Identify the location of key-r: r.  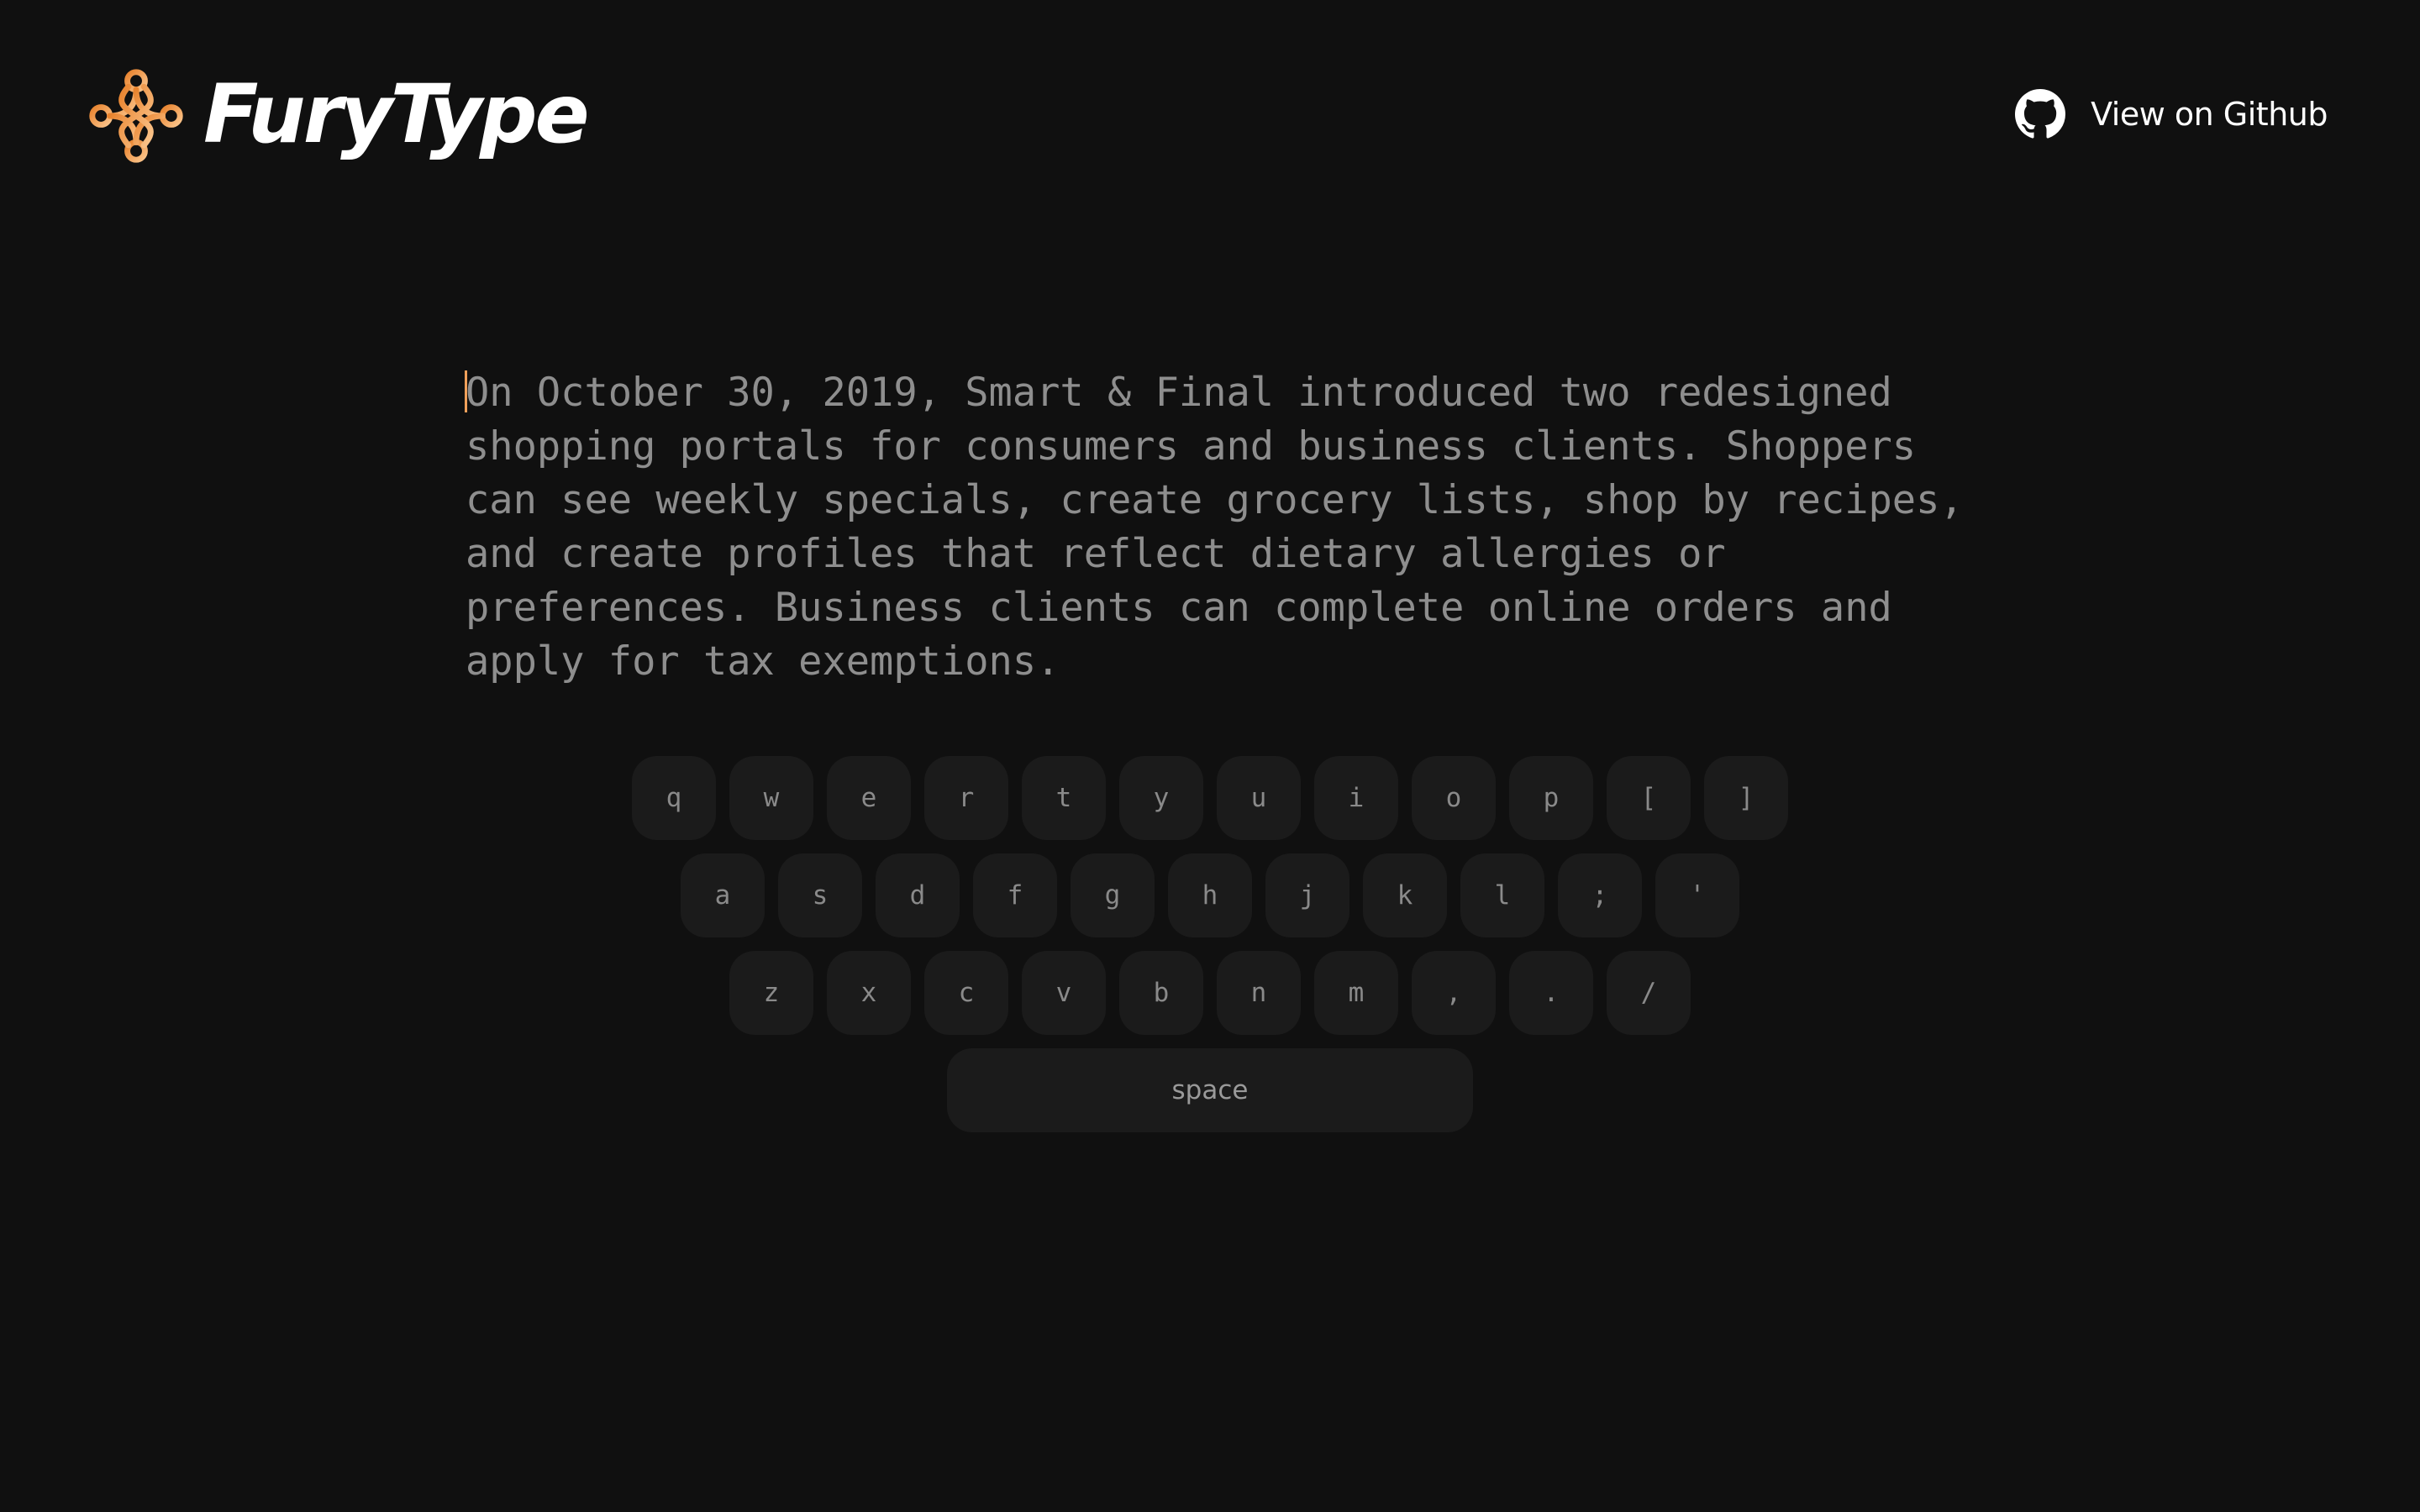
(966, 798).